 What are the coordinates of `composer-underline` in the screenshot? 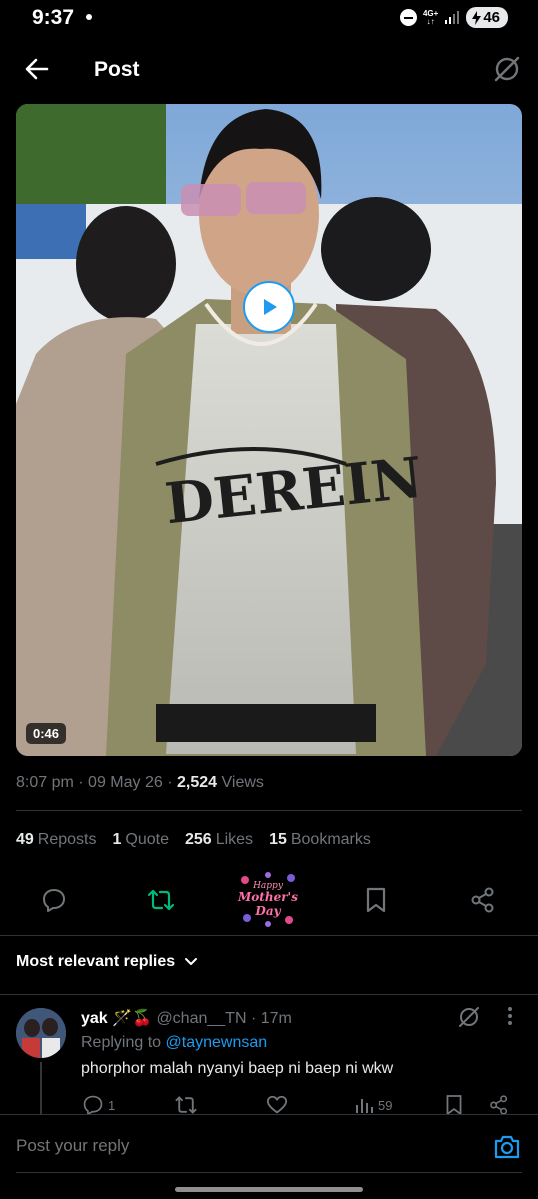 It's located at (269, 1172).